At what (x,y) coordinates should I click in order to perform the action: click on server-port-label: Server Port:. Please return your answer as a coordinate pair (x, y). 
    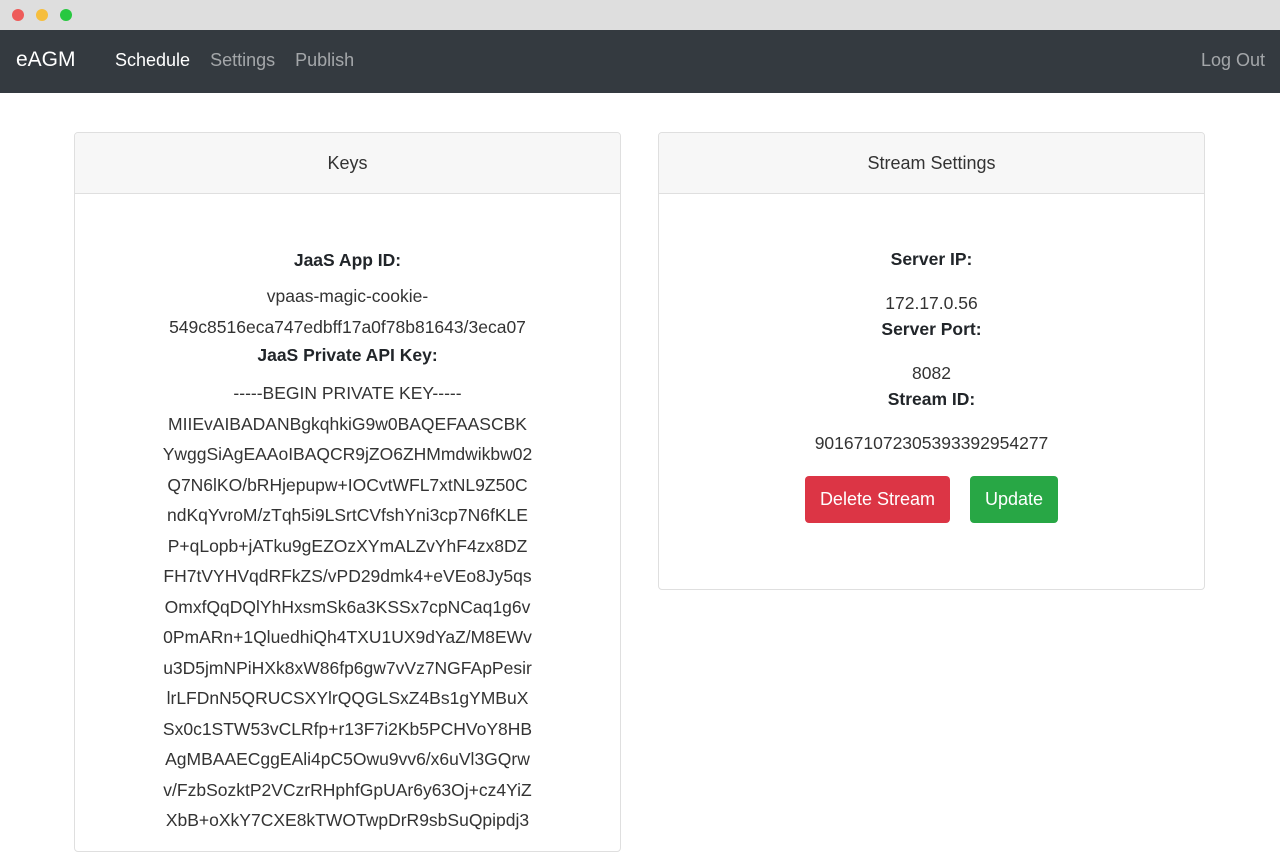
    Looking at the image, I should click on (931, 329).